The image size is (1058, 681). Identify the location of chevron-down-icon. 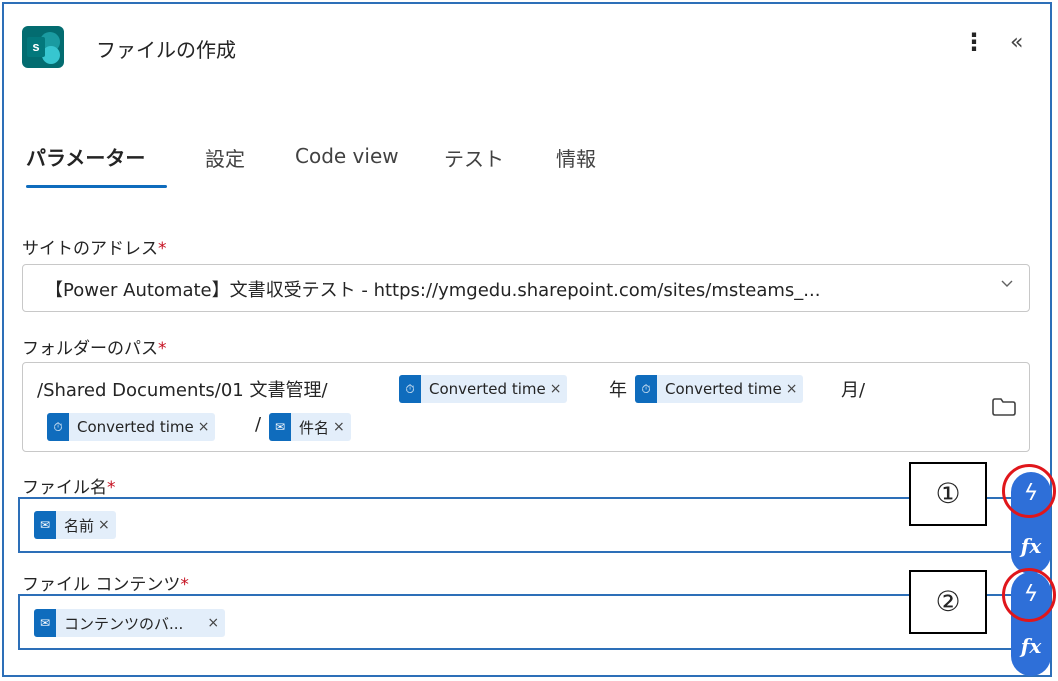
(1007, 285).